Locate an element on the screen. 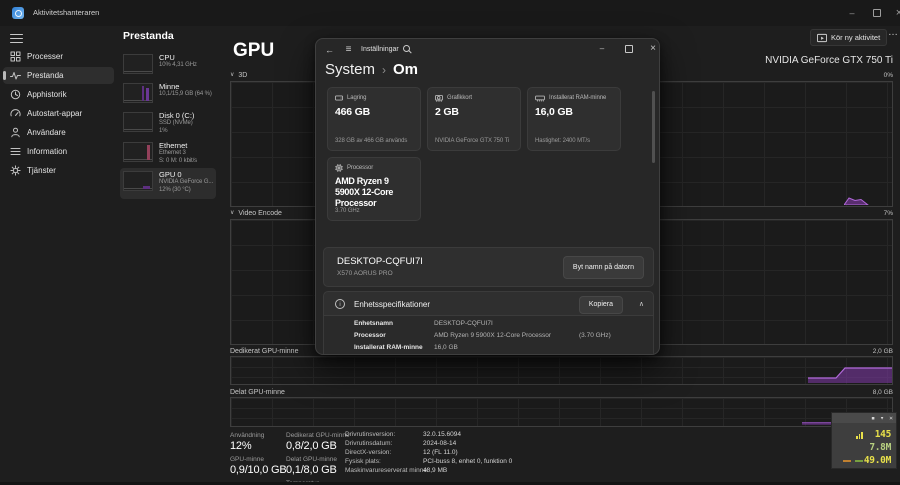  back-button: ← is located at coordinates (329, 49).